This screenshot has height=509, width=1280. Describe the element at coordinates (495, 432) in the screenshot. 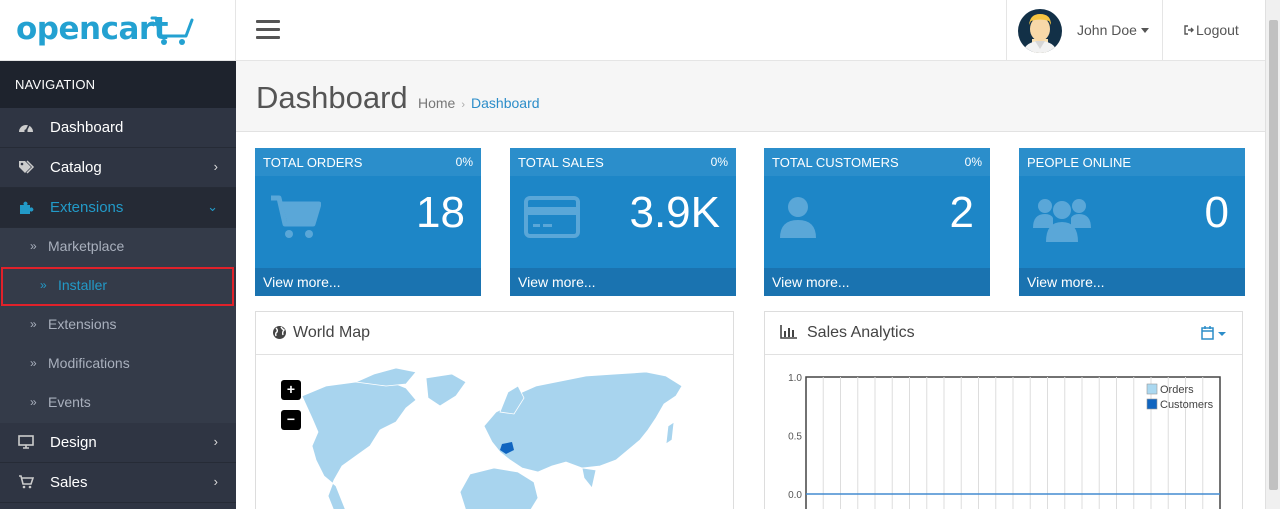

I see `world-map` at that location.